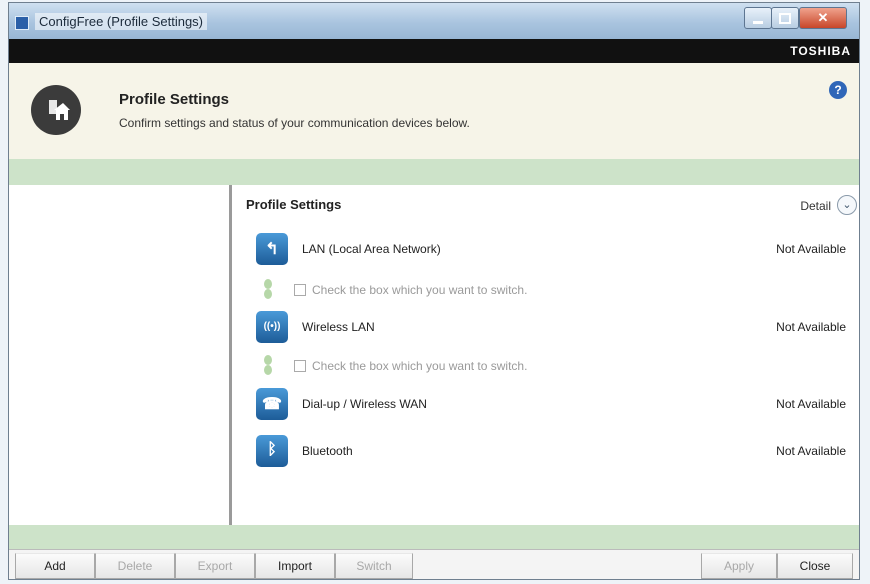  I want to click on maximize-icon, so click(785, 20).